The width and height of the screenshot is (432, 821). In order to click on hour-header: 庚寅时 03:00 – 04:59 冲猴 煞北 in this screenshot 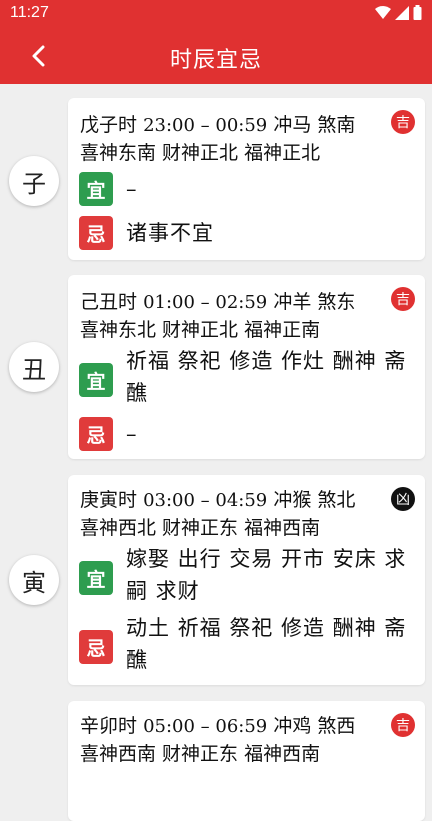, I will do `click(217, 498)`.